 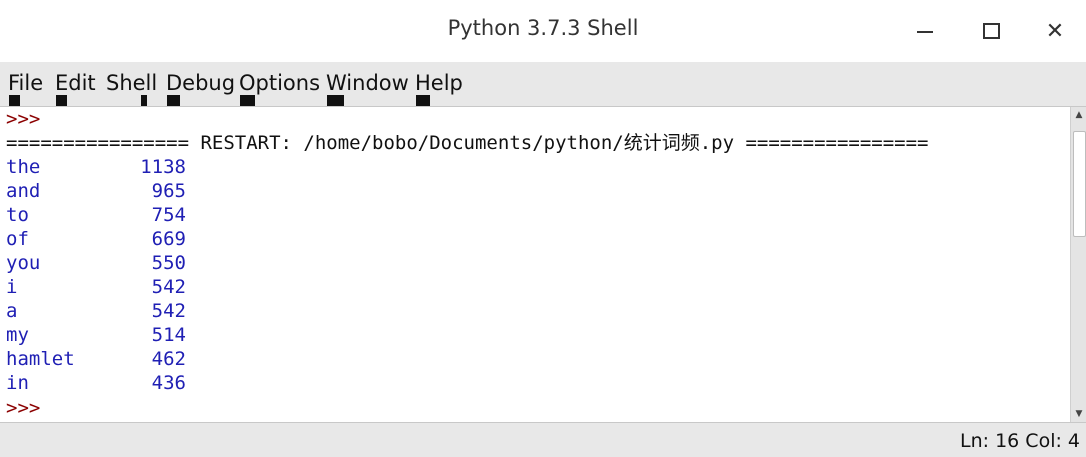 I want to click on scroll-up-icon: ▲, so click(x=1078, y=115).